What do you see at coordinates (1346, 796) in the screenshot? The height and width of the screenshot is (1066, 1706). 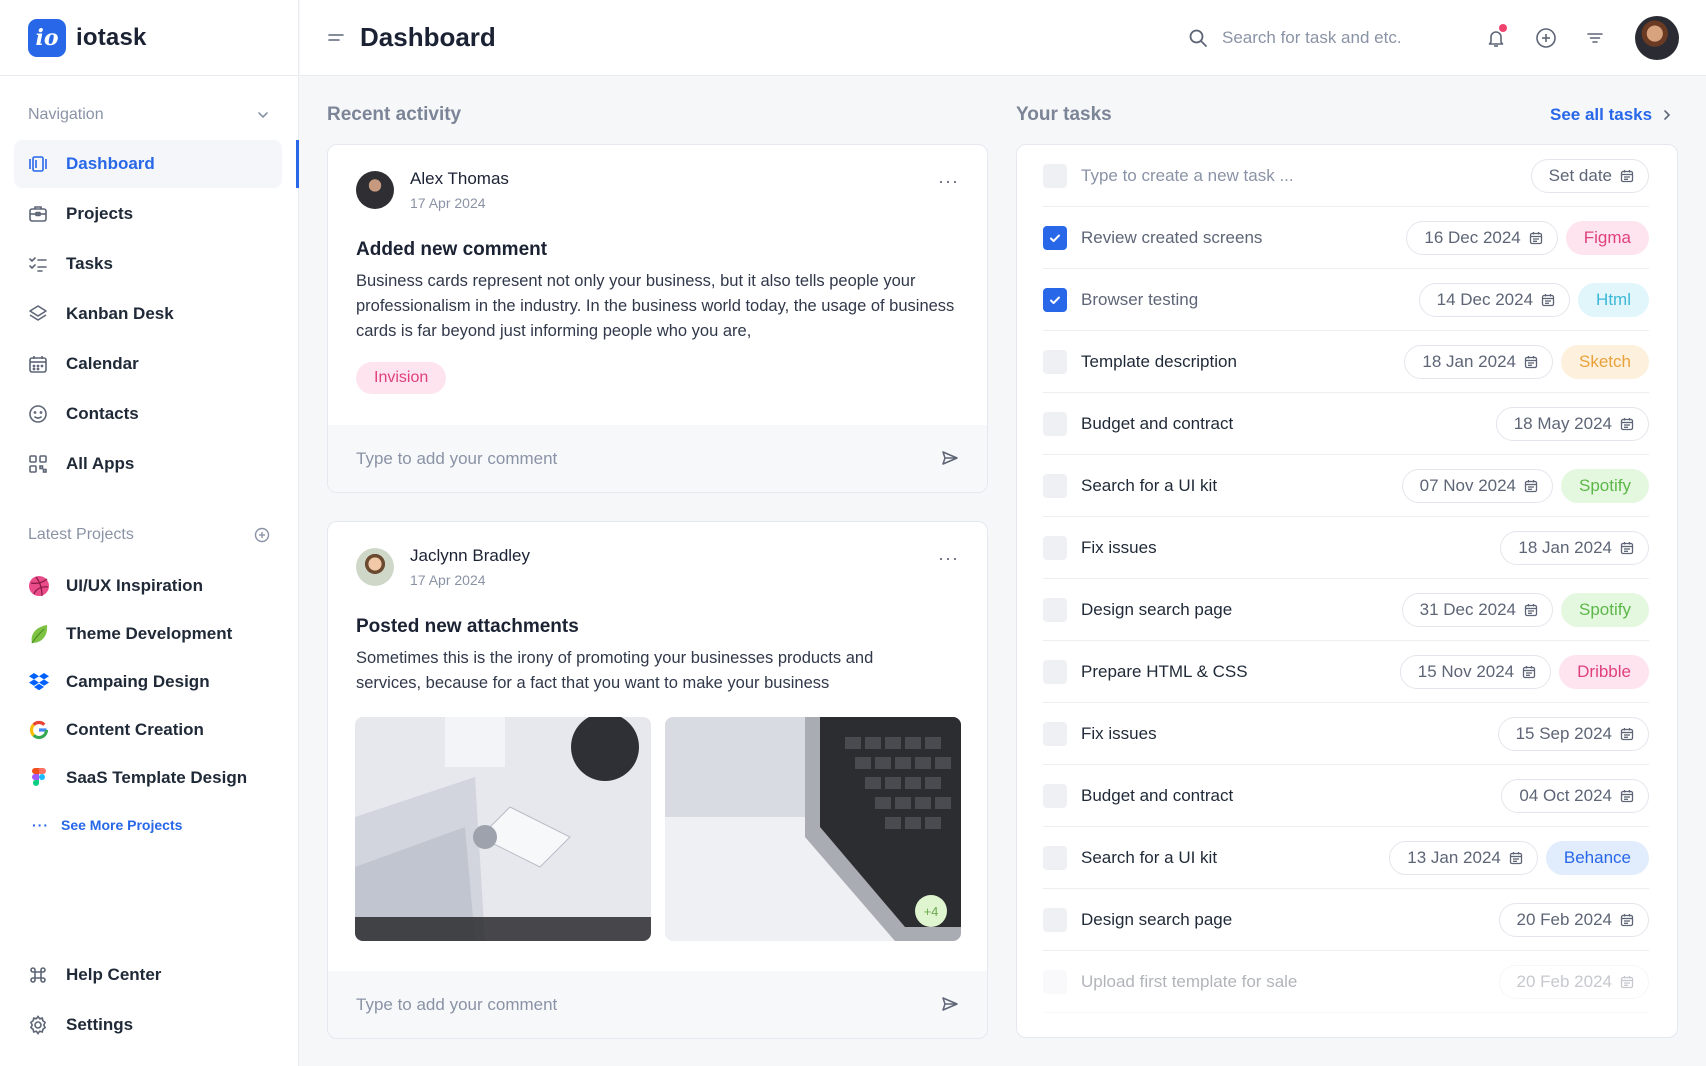 I see `task-row: Budget and contract 04 Oct 2024` at bounding box center [1346, 796].